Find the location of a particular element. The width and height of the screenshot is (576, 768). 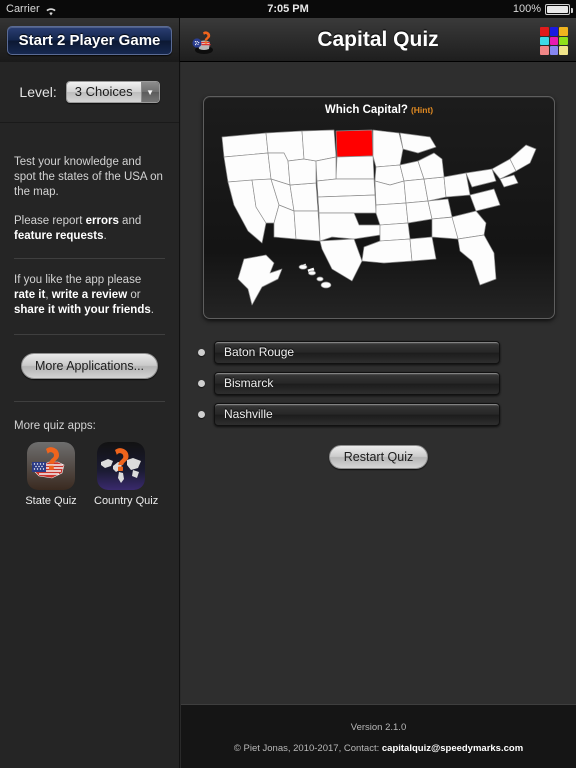

state-michigan-upper is located at coordinates (418, 143).